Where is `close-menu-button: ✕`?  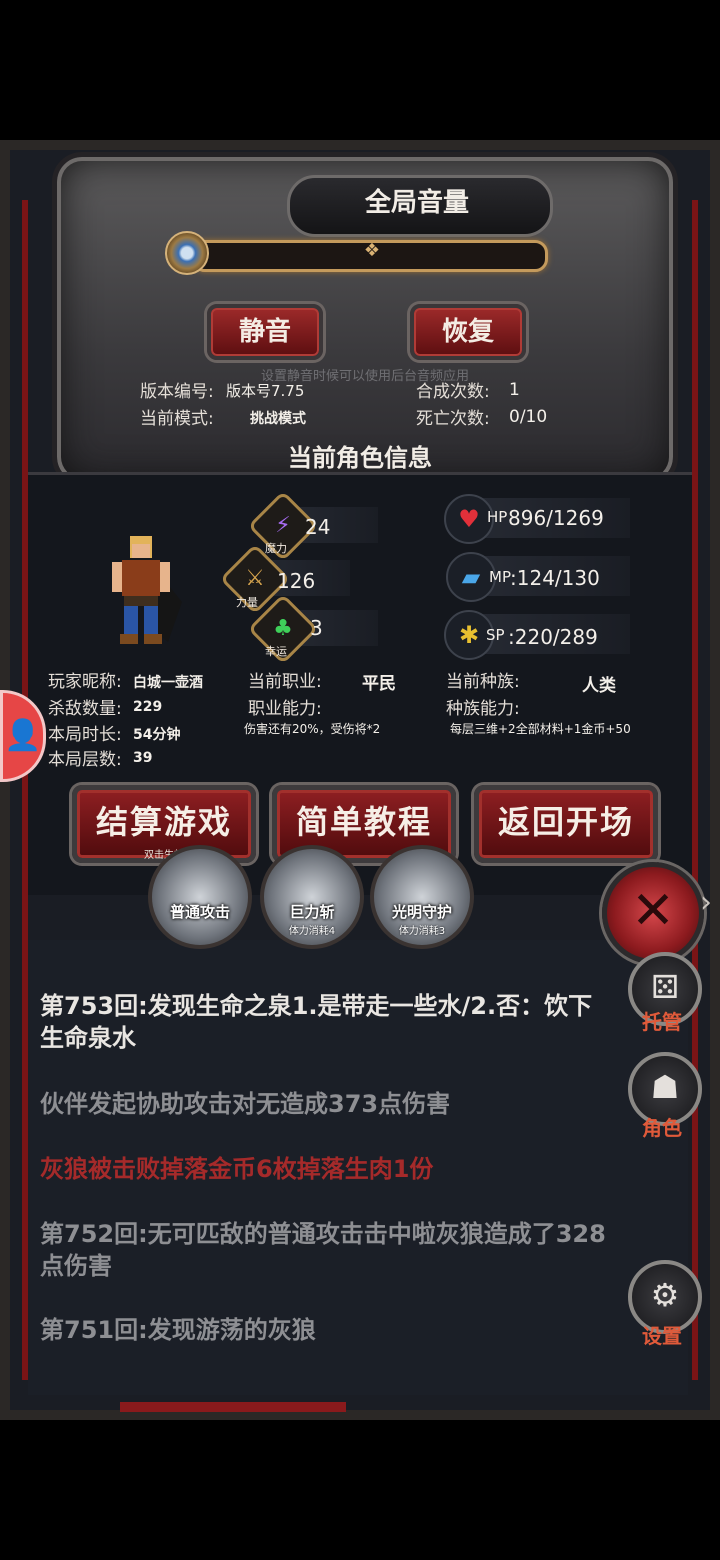 close-menu-button: ✕ is located at coordinates (653, 913).